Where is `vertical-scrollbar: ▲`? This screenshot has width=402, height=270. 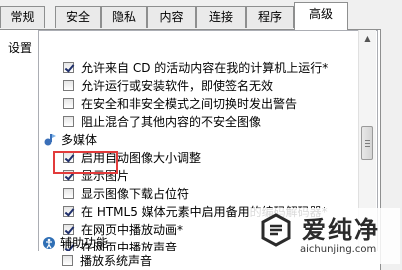 vertical-scrollbar: ▲ is located at coordinates (367, 142).